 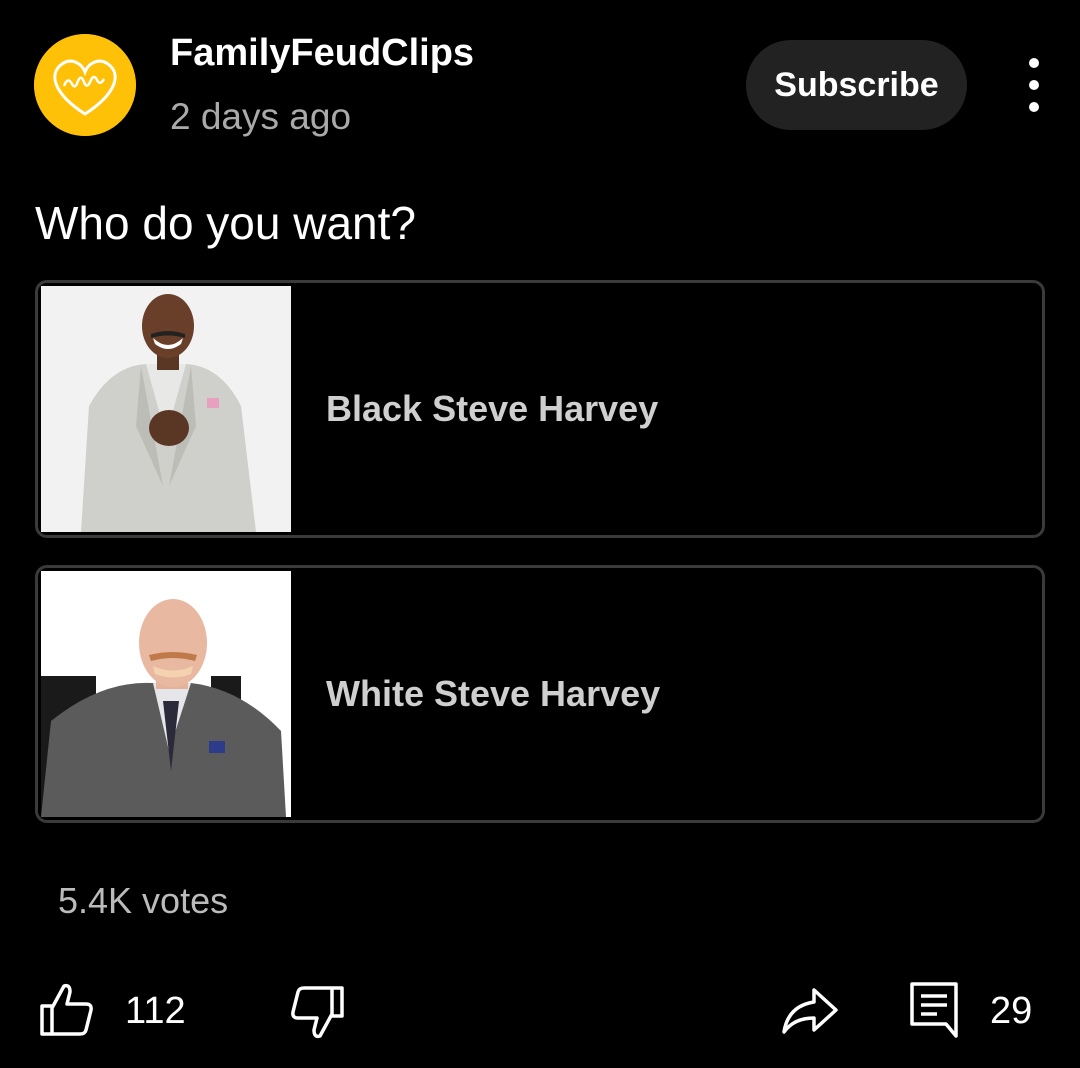 I want to click on like-button, so click(x=67, y=1009).